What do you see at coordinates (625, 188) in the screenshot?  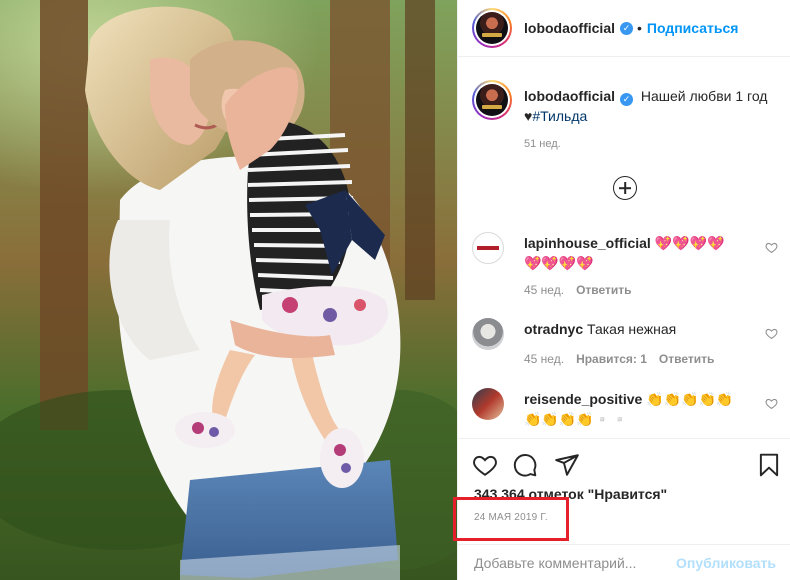 I see `plus-circle-icon` at bounding box center [625, 188].